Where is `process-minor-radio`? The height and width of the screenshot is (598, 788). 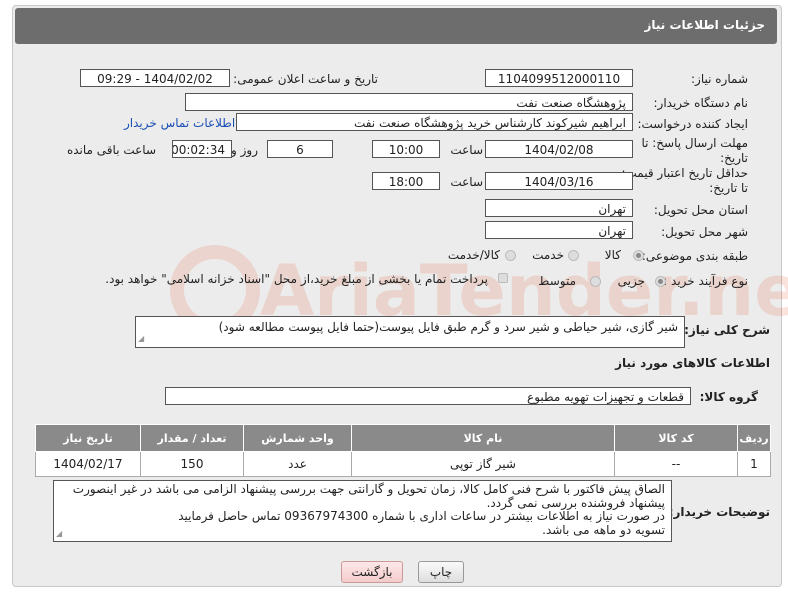
process-minor-radio is located at coordinates (660, 281).